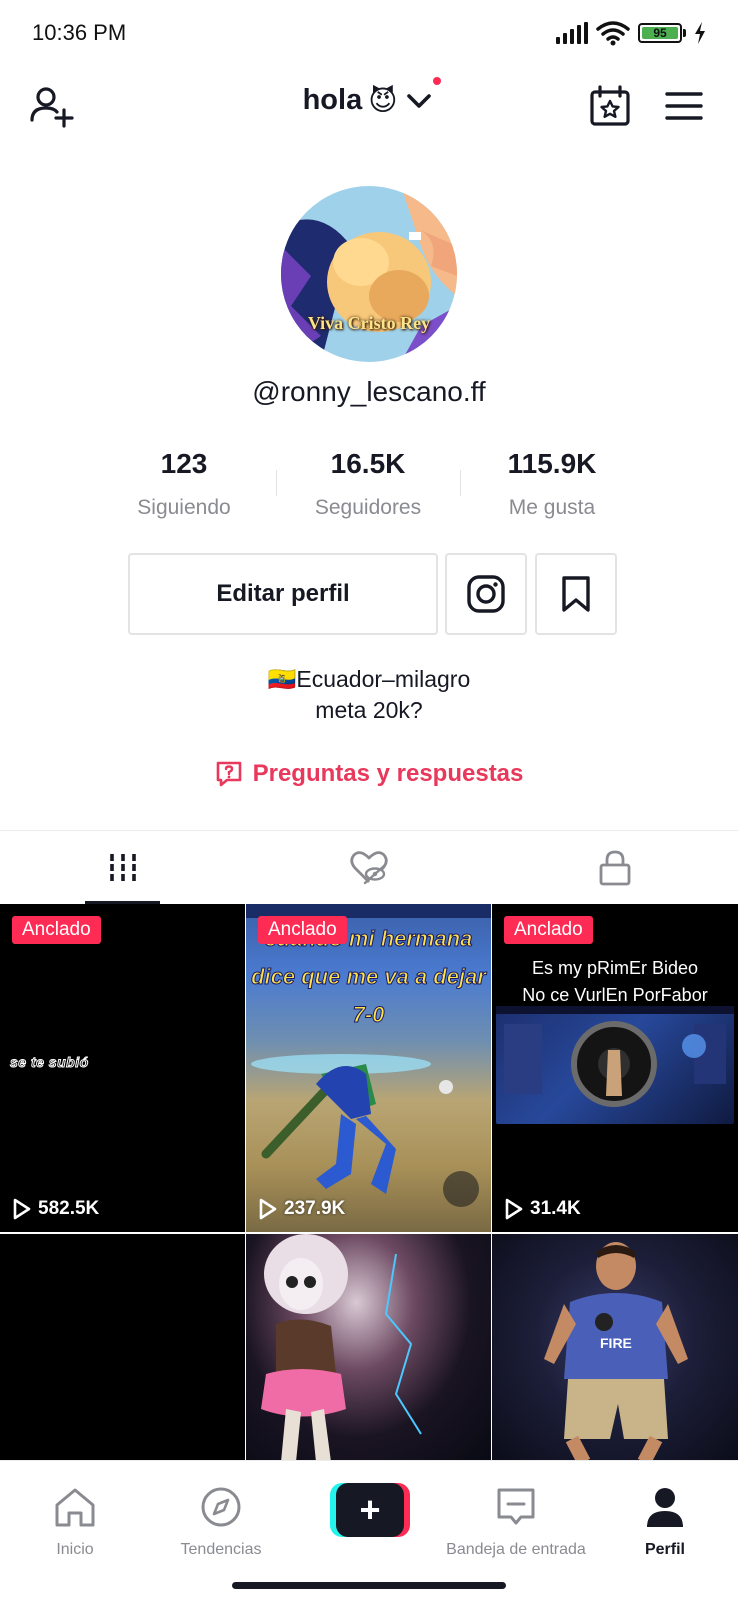  I want to click on nav-discover: Tendencias, so click(221, 1520).